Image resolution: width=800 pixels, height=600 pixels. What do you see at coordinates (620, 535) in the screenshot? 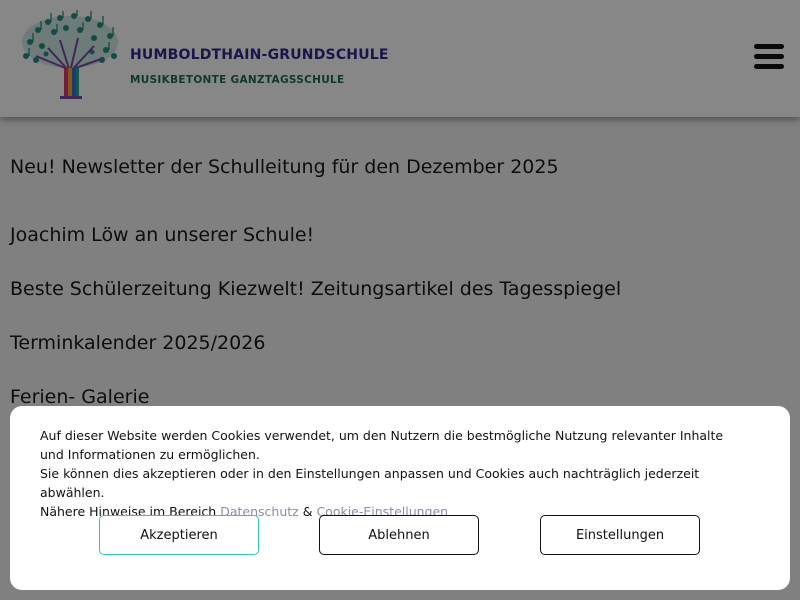
I see `settings-button: Einstellungen` at bounding box center [620, 535].